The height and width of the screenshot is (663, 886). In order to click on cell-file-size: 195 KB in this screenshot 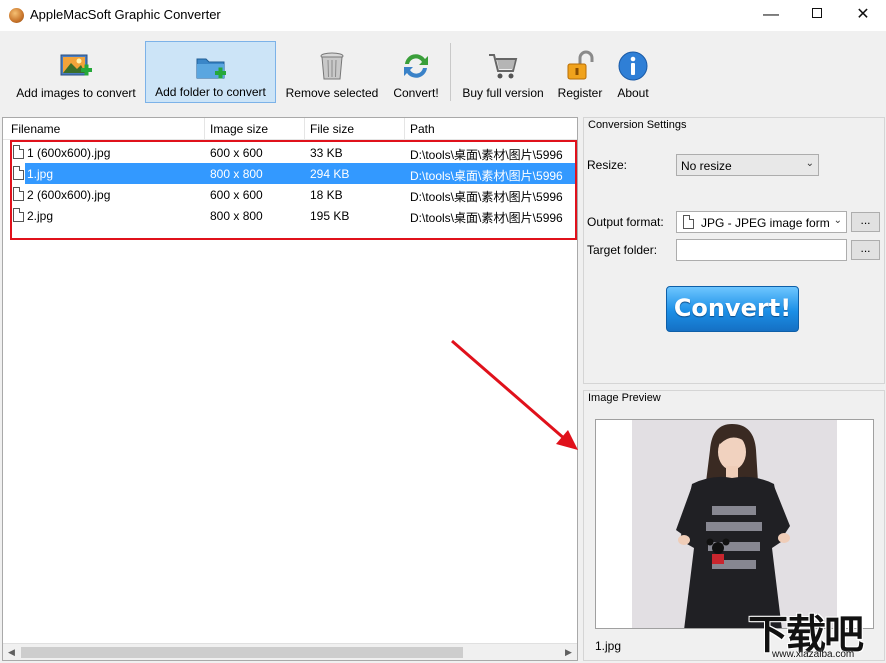, I will do `click(330, 216)`.